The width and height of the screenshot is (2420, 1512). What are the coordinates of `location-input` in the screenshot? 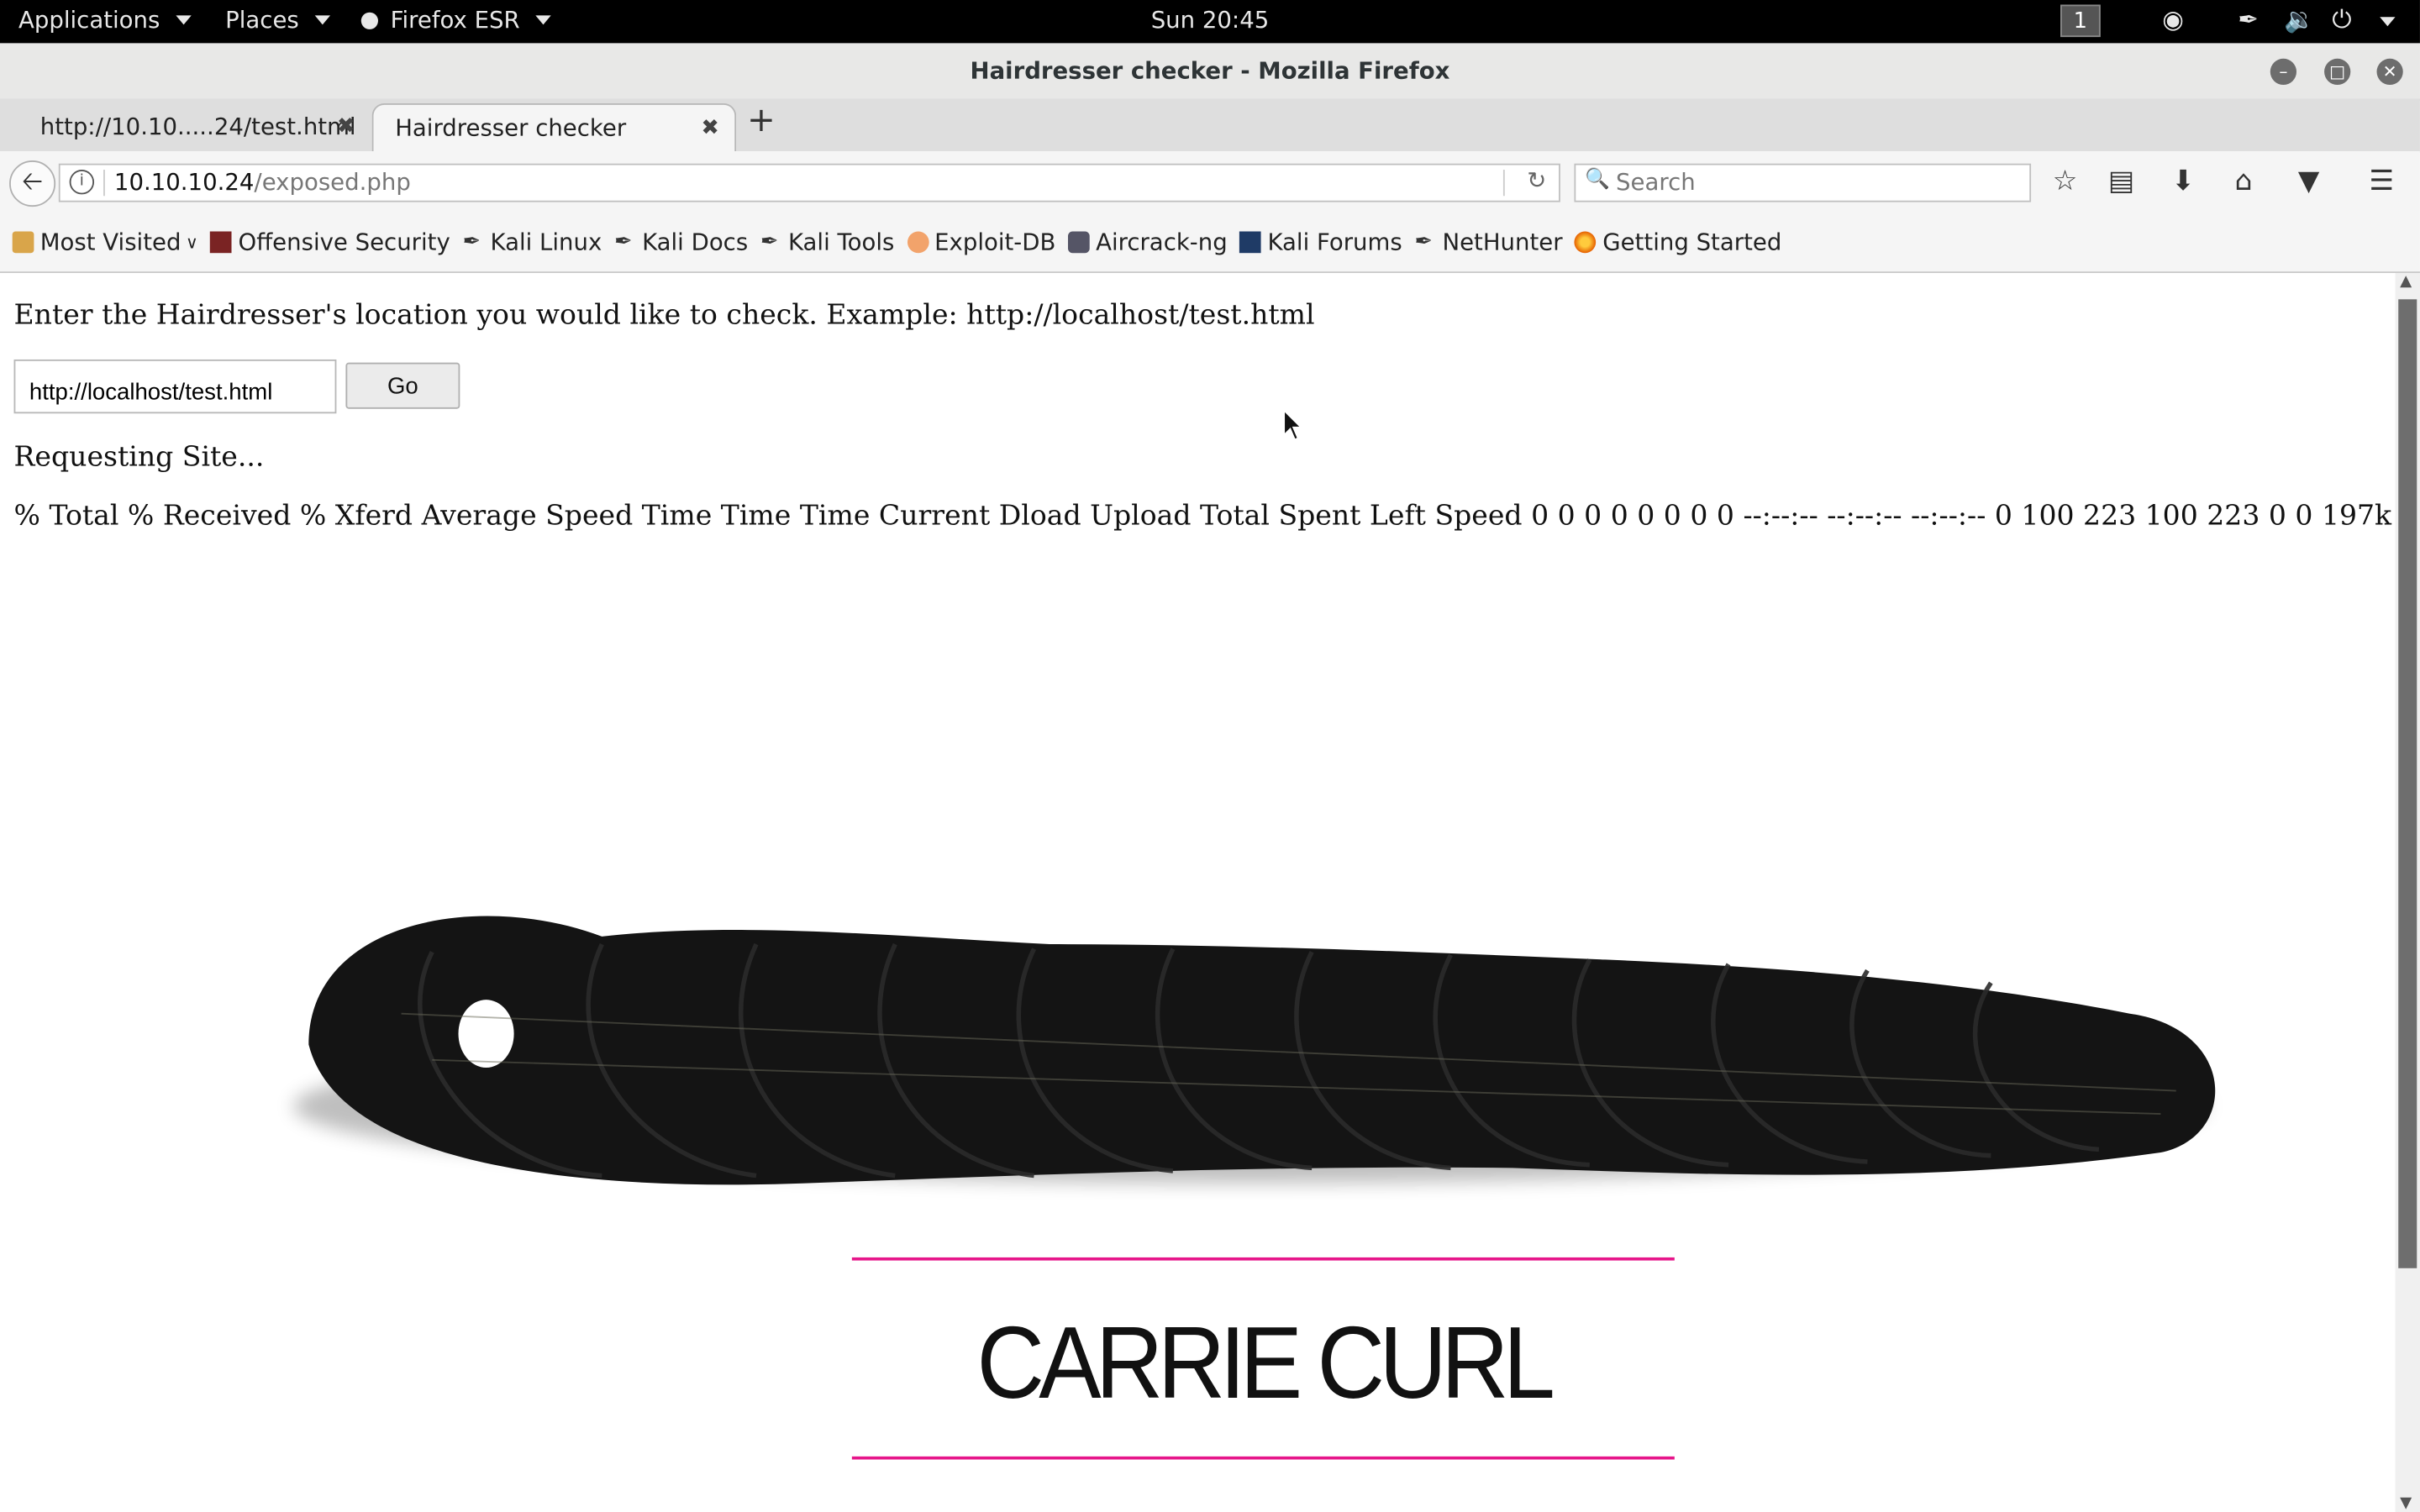 It's located at (175, 386).